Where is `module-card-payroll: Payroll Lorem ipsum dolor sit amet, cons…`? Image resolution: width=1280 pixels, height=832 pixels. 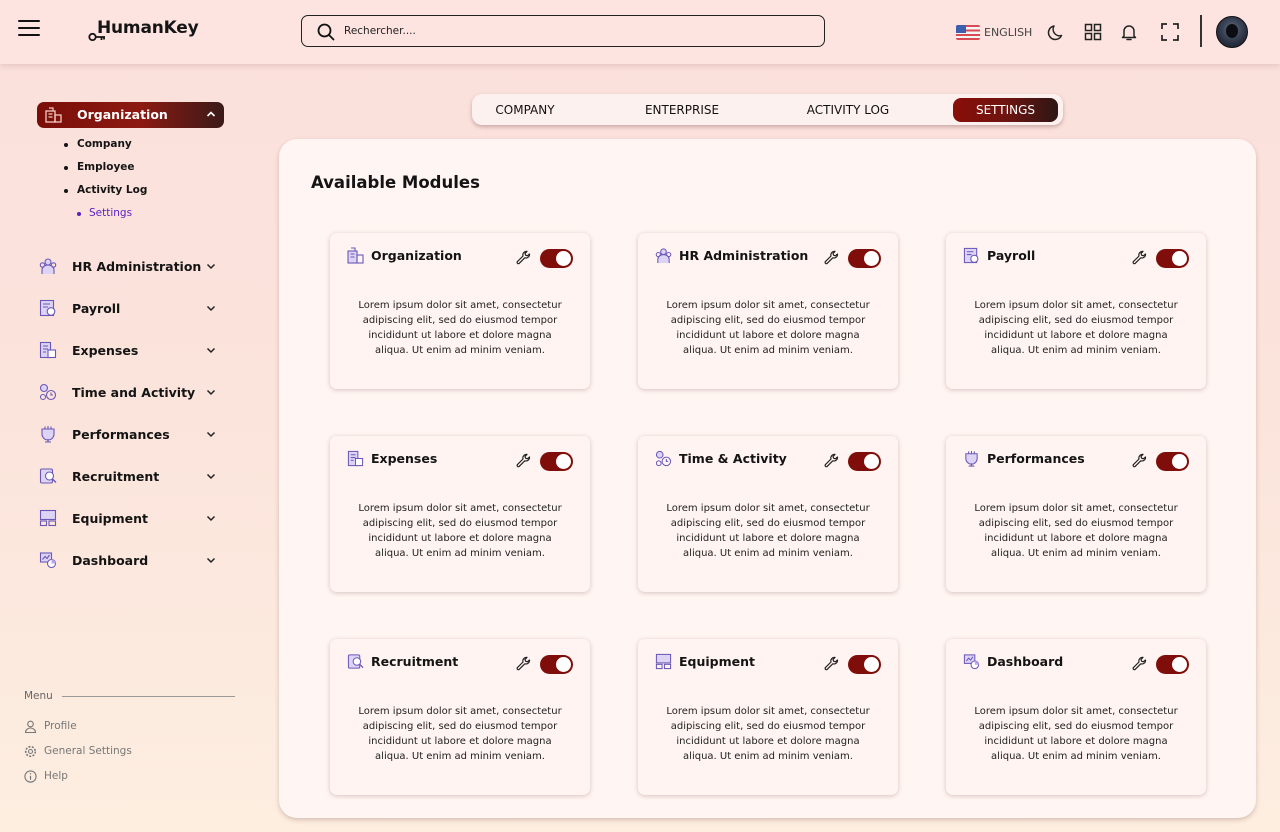
module-card-payroll: Payroll Lorem ipsum dolor sit amet, cons… is located at coordinates (1076, 311).